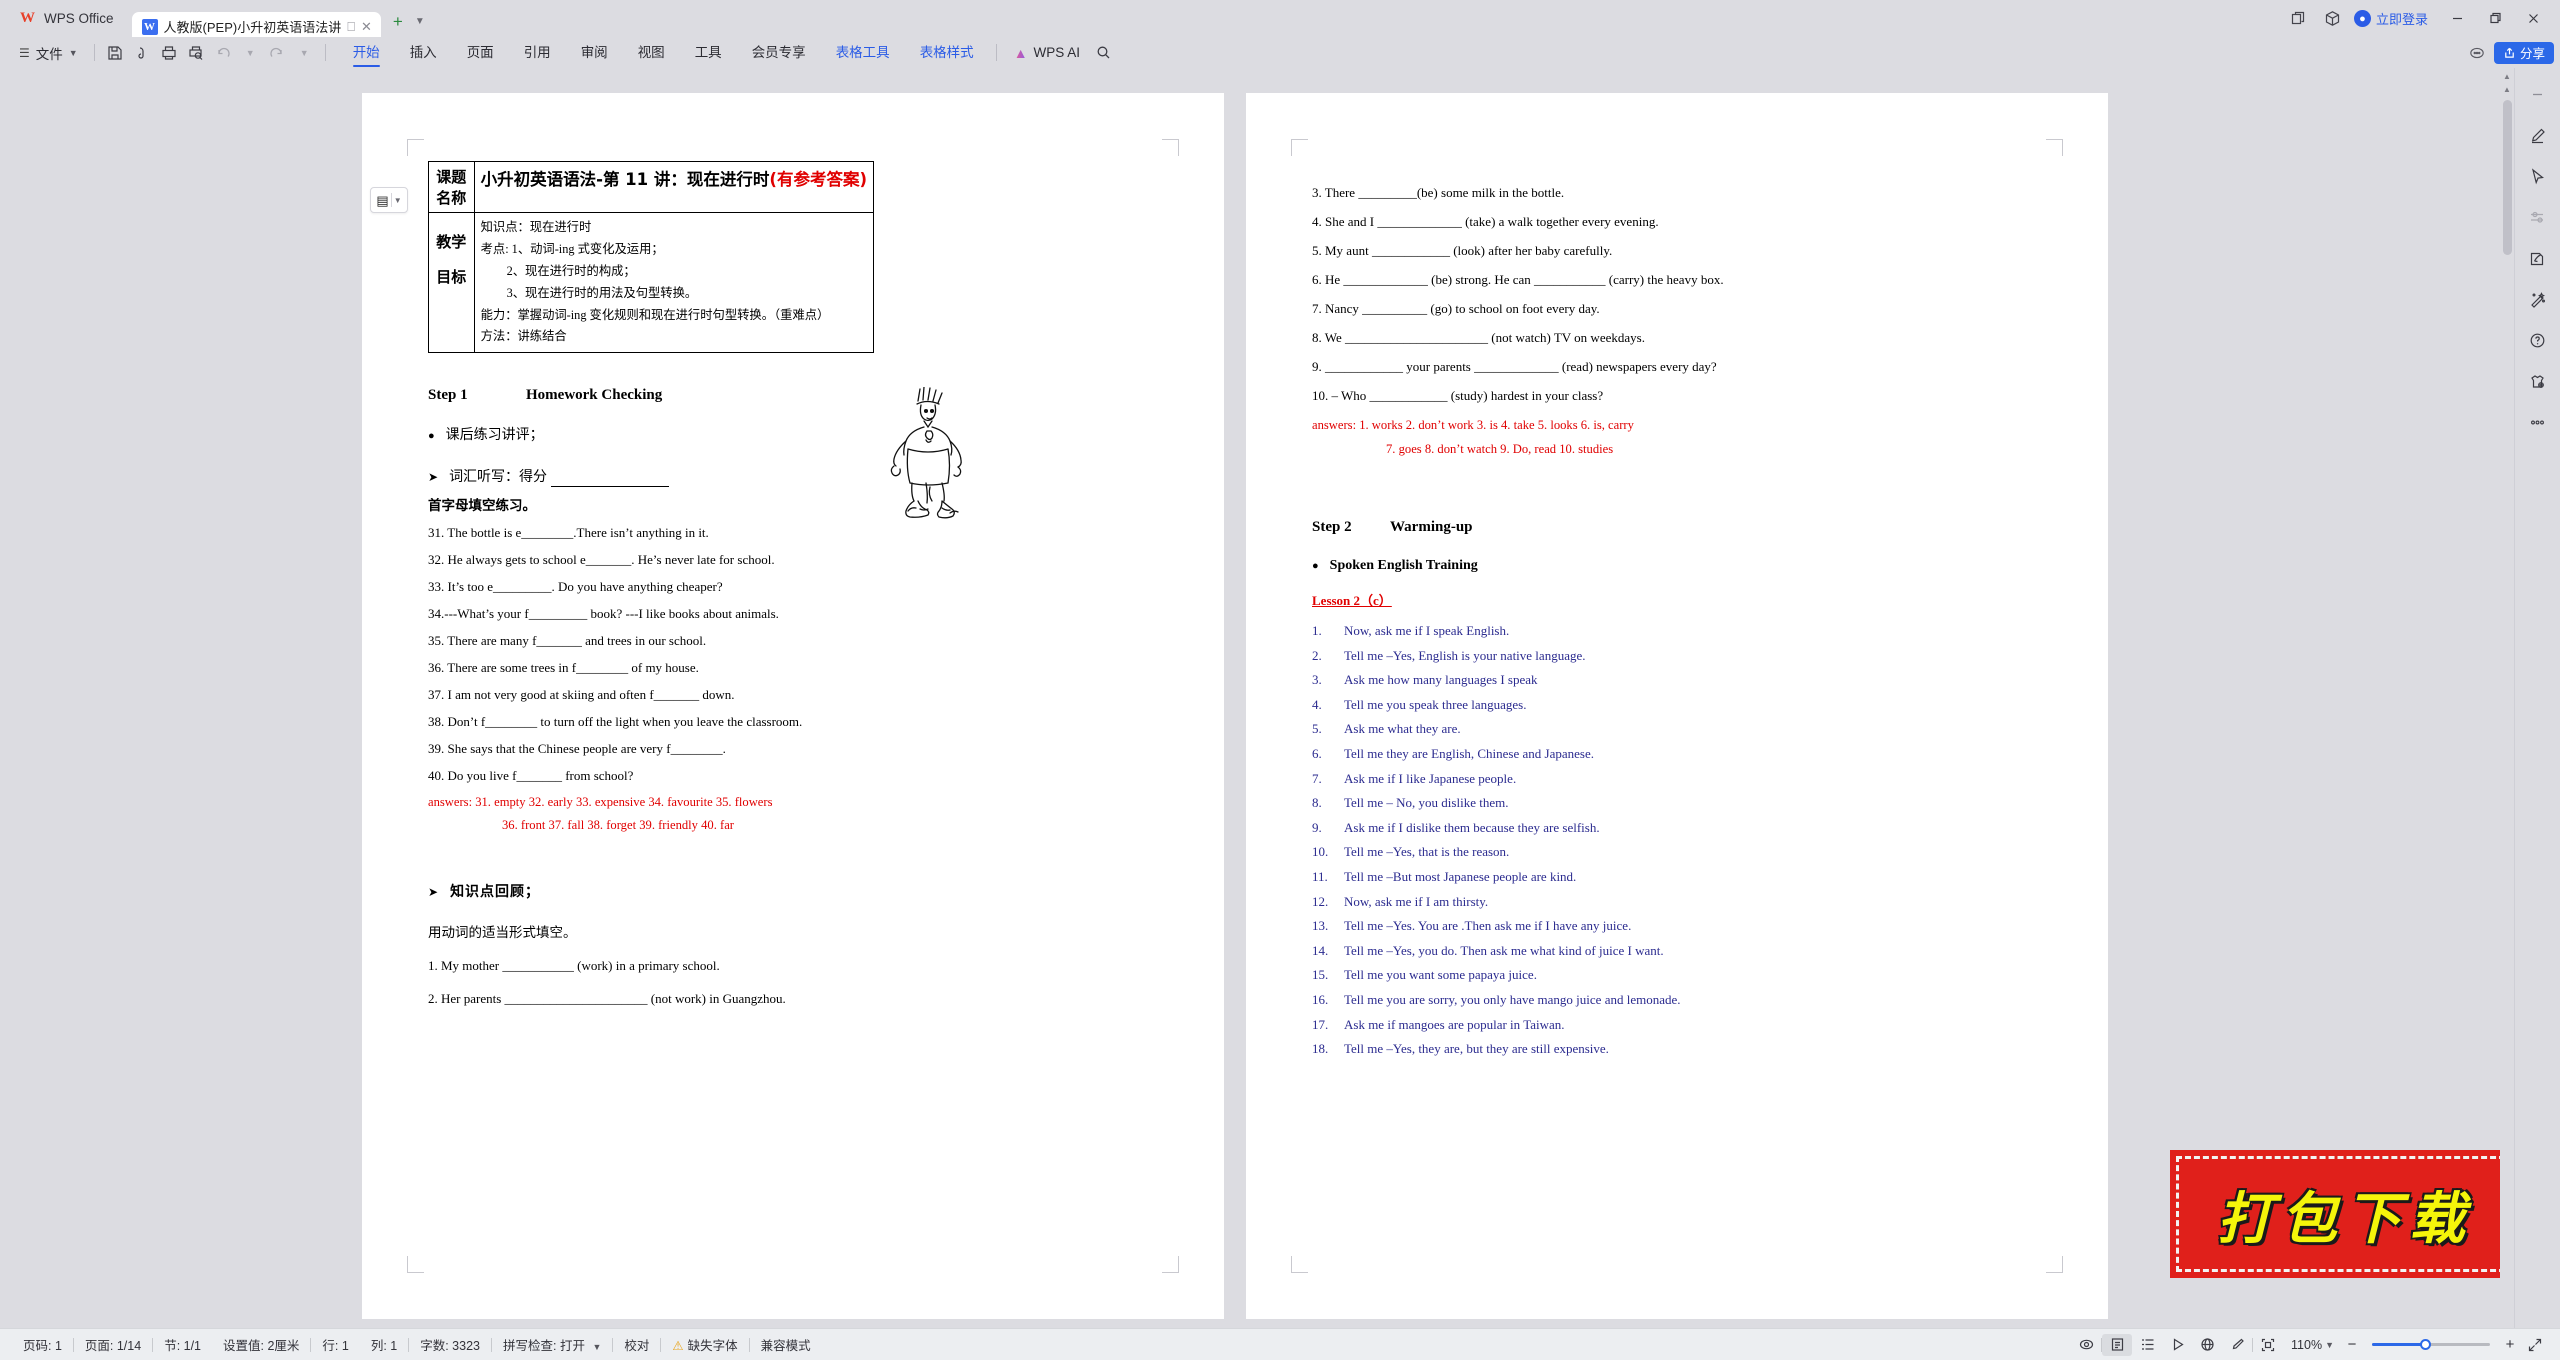  I want to click on help-question-icon, so click(2538, 340).